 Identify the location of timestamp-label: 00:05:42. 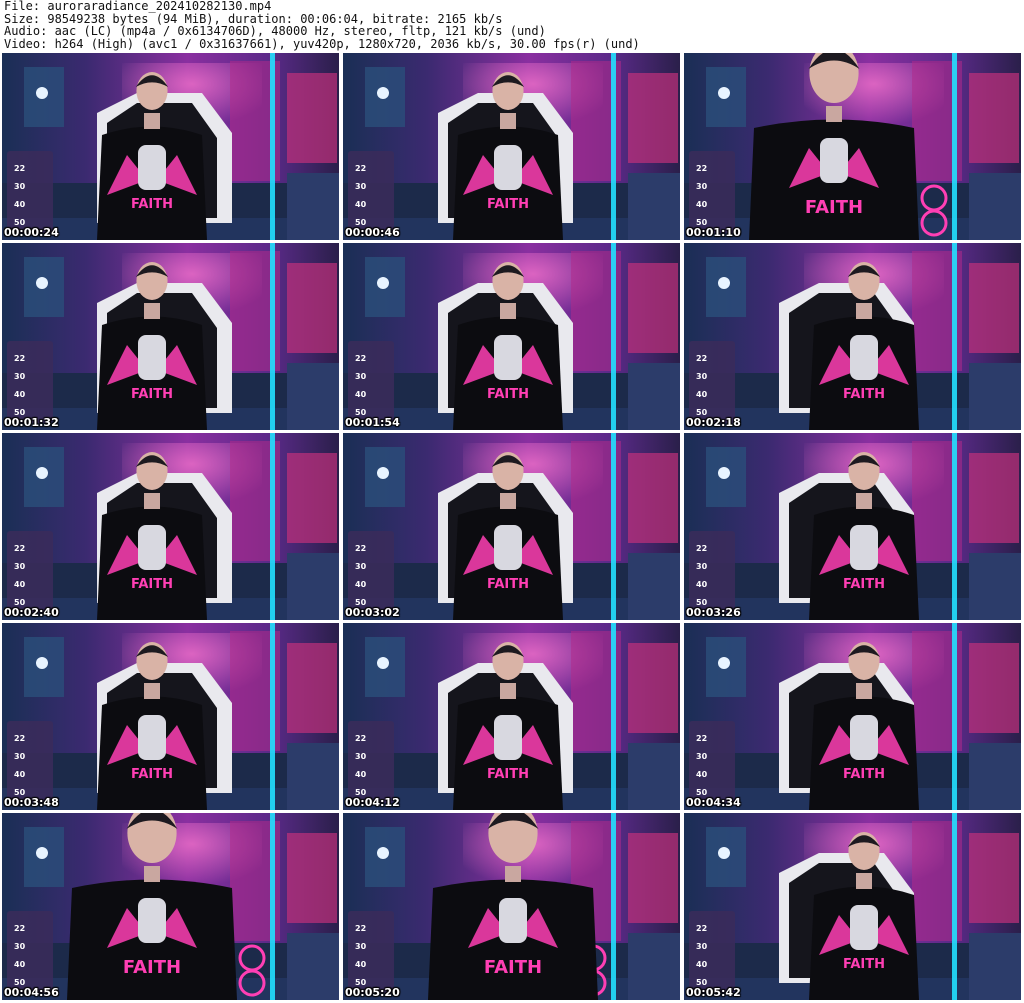
(713, 992).